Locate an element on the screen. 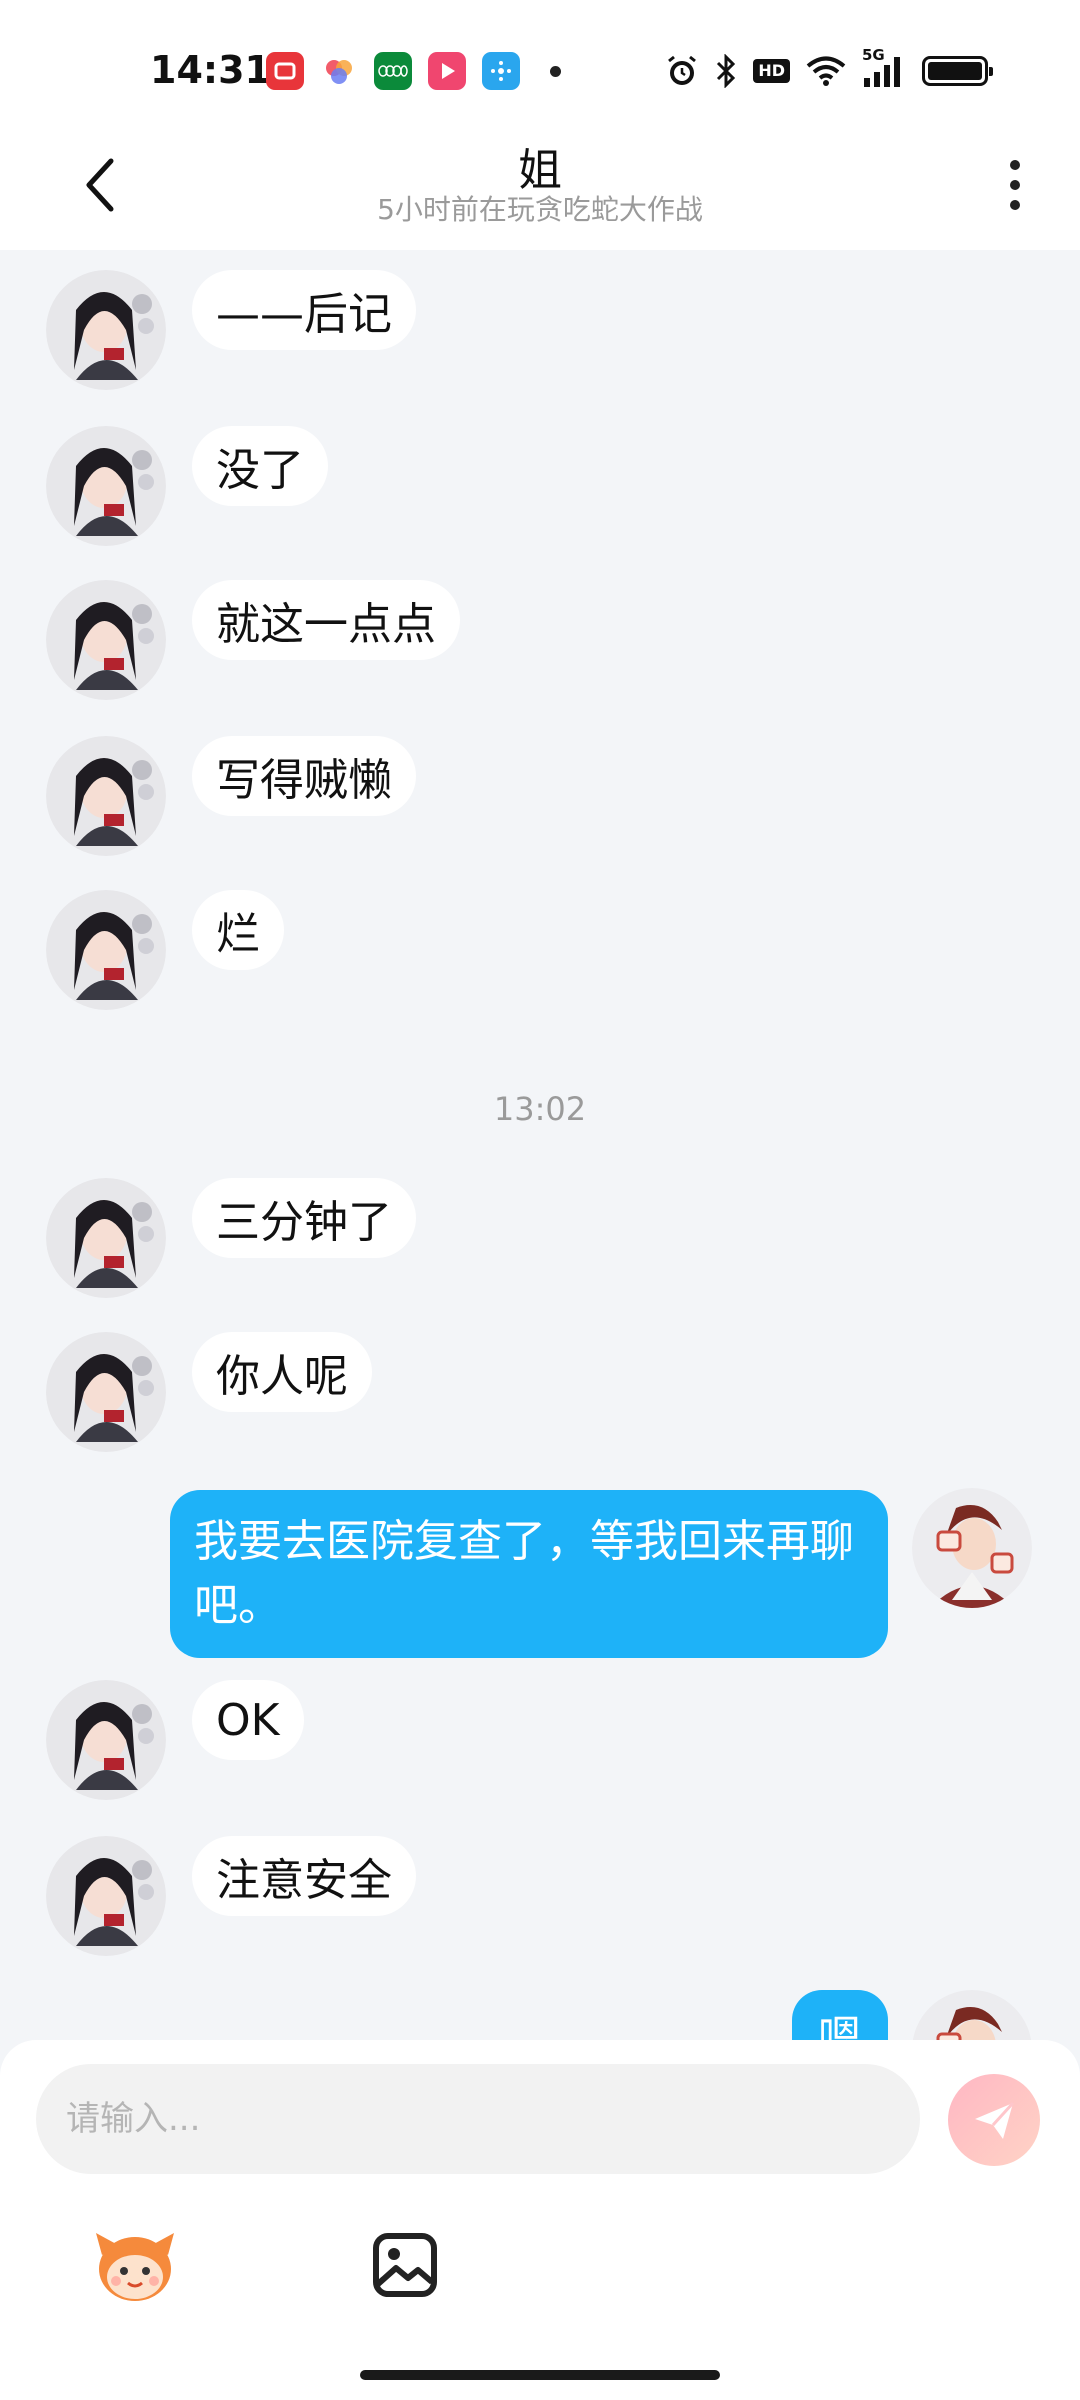 The height and width of the screenshot is (2400, 1080). bluetooth-icon is located at coordinates (726, 71).